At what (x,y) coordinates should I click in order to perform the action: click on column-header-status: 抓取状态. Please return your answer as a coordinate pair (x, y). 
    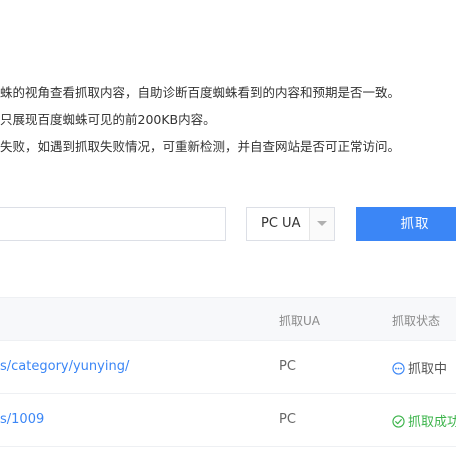
    Looking at the image, I should click on (416, 321).